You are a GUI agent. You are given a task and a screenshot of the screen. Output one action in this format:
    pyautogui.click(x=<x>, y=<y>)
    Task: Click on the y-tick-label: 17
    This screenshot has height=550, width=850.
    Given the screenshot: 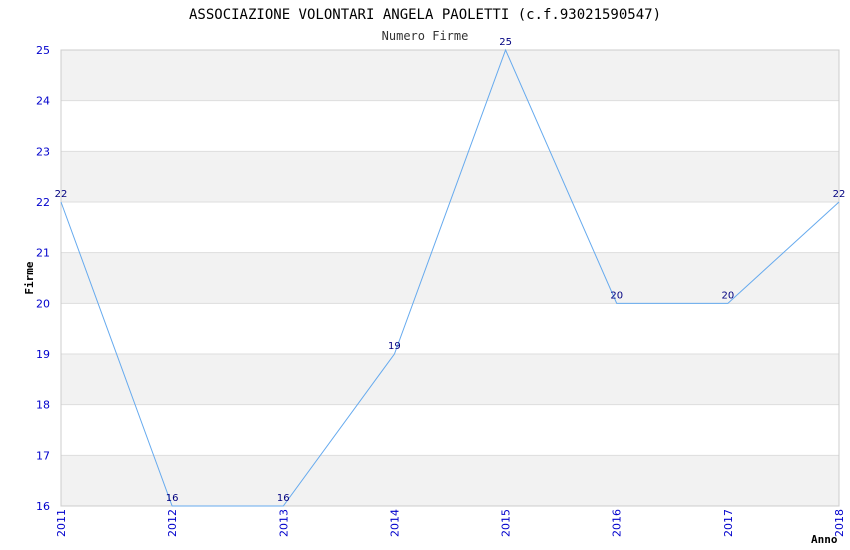 What is the action you would take?
    pyautogui.click(x=43, y=455)
    